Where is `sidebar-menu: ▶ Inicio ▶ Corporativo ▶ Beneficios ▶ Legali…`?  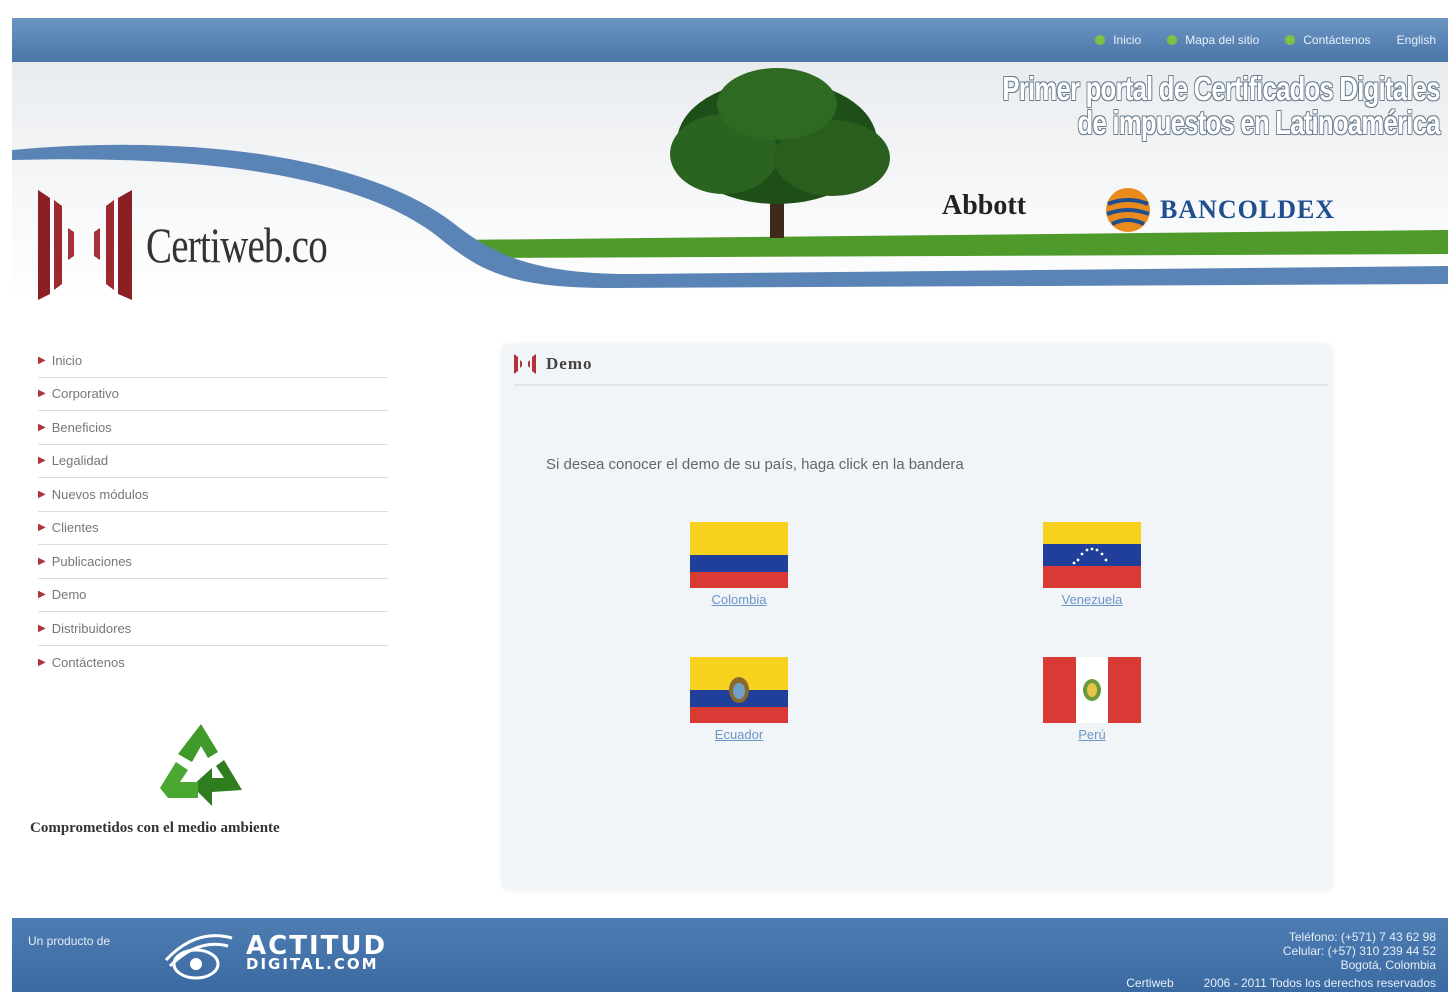
sidebar-menu: ▶ Inicio ▶ Corporativo ▶ Beneficios ▶ Legali… is located at coordinates (213, 511).